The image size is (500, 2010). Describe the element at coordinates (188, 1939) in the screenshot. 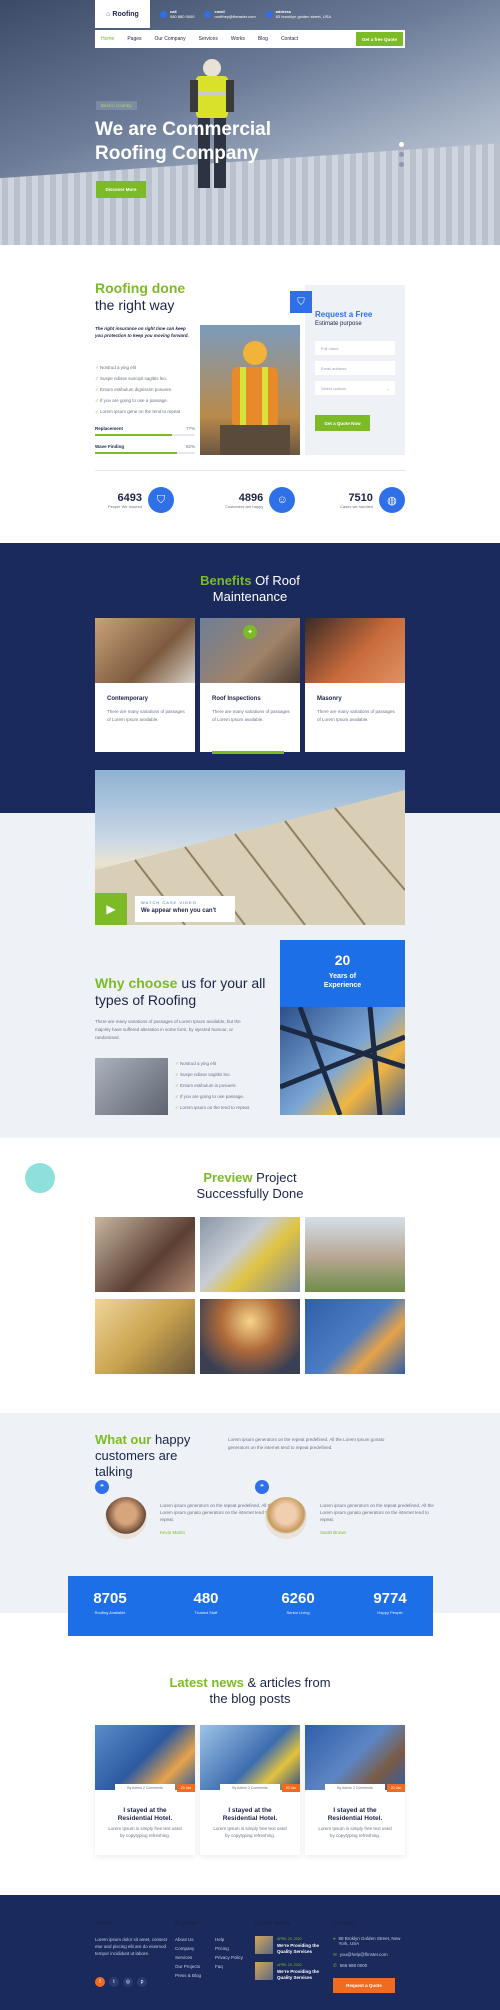

I see `footer-link: About Us` at that location.